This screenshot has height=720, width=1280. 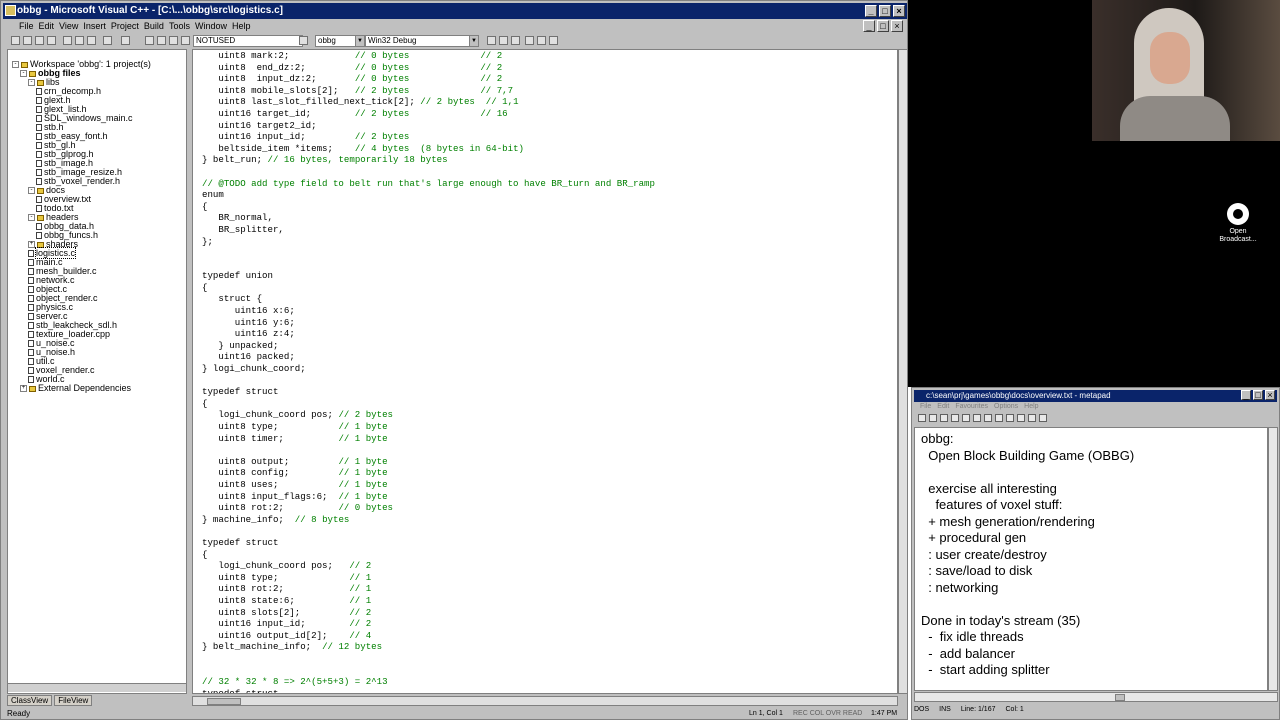 I want to click on code-line: typedef union, so click(x=428, y=276).